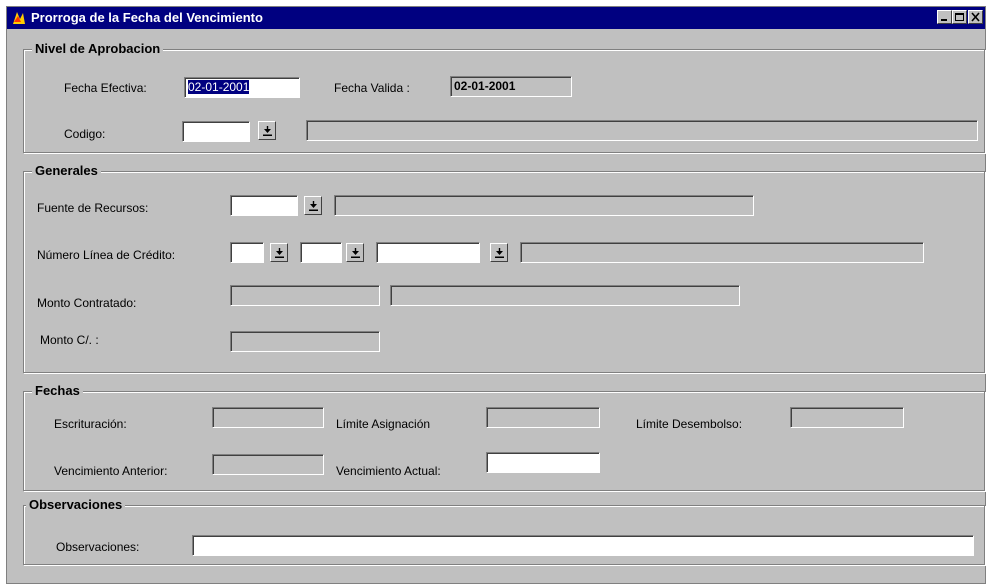 The height and width of the screenshot is (586, 990). What do you see at coordinates (722, 252) in the screenshot?
I see `linea-credito-description` at bounding box center [722, 252].